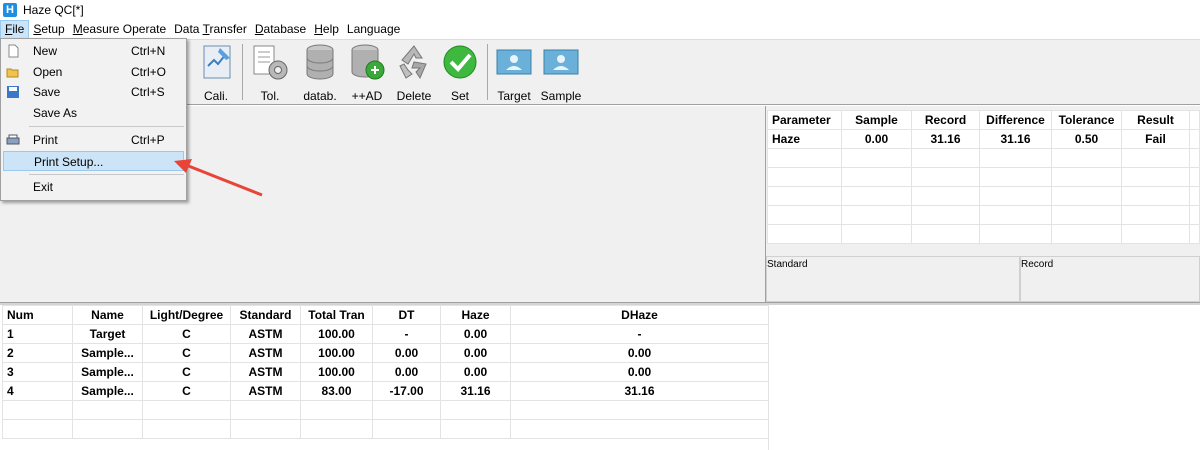 The width and height of the screenshot is (1200, 450). What do you see at coordinates (1194, 120) in the screenshot?
I see `column-header` at bounding box center [1194, 120].